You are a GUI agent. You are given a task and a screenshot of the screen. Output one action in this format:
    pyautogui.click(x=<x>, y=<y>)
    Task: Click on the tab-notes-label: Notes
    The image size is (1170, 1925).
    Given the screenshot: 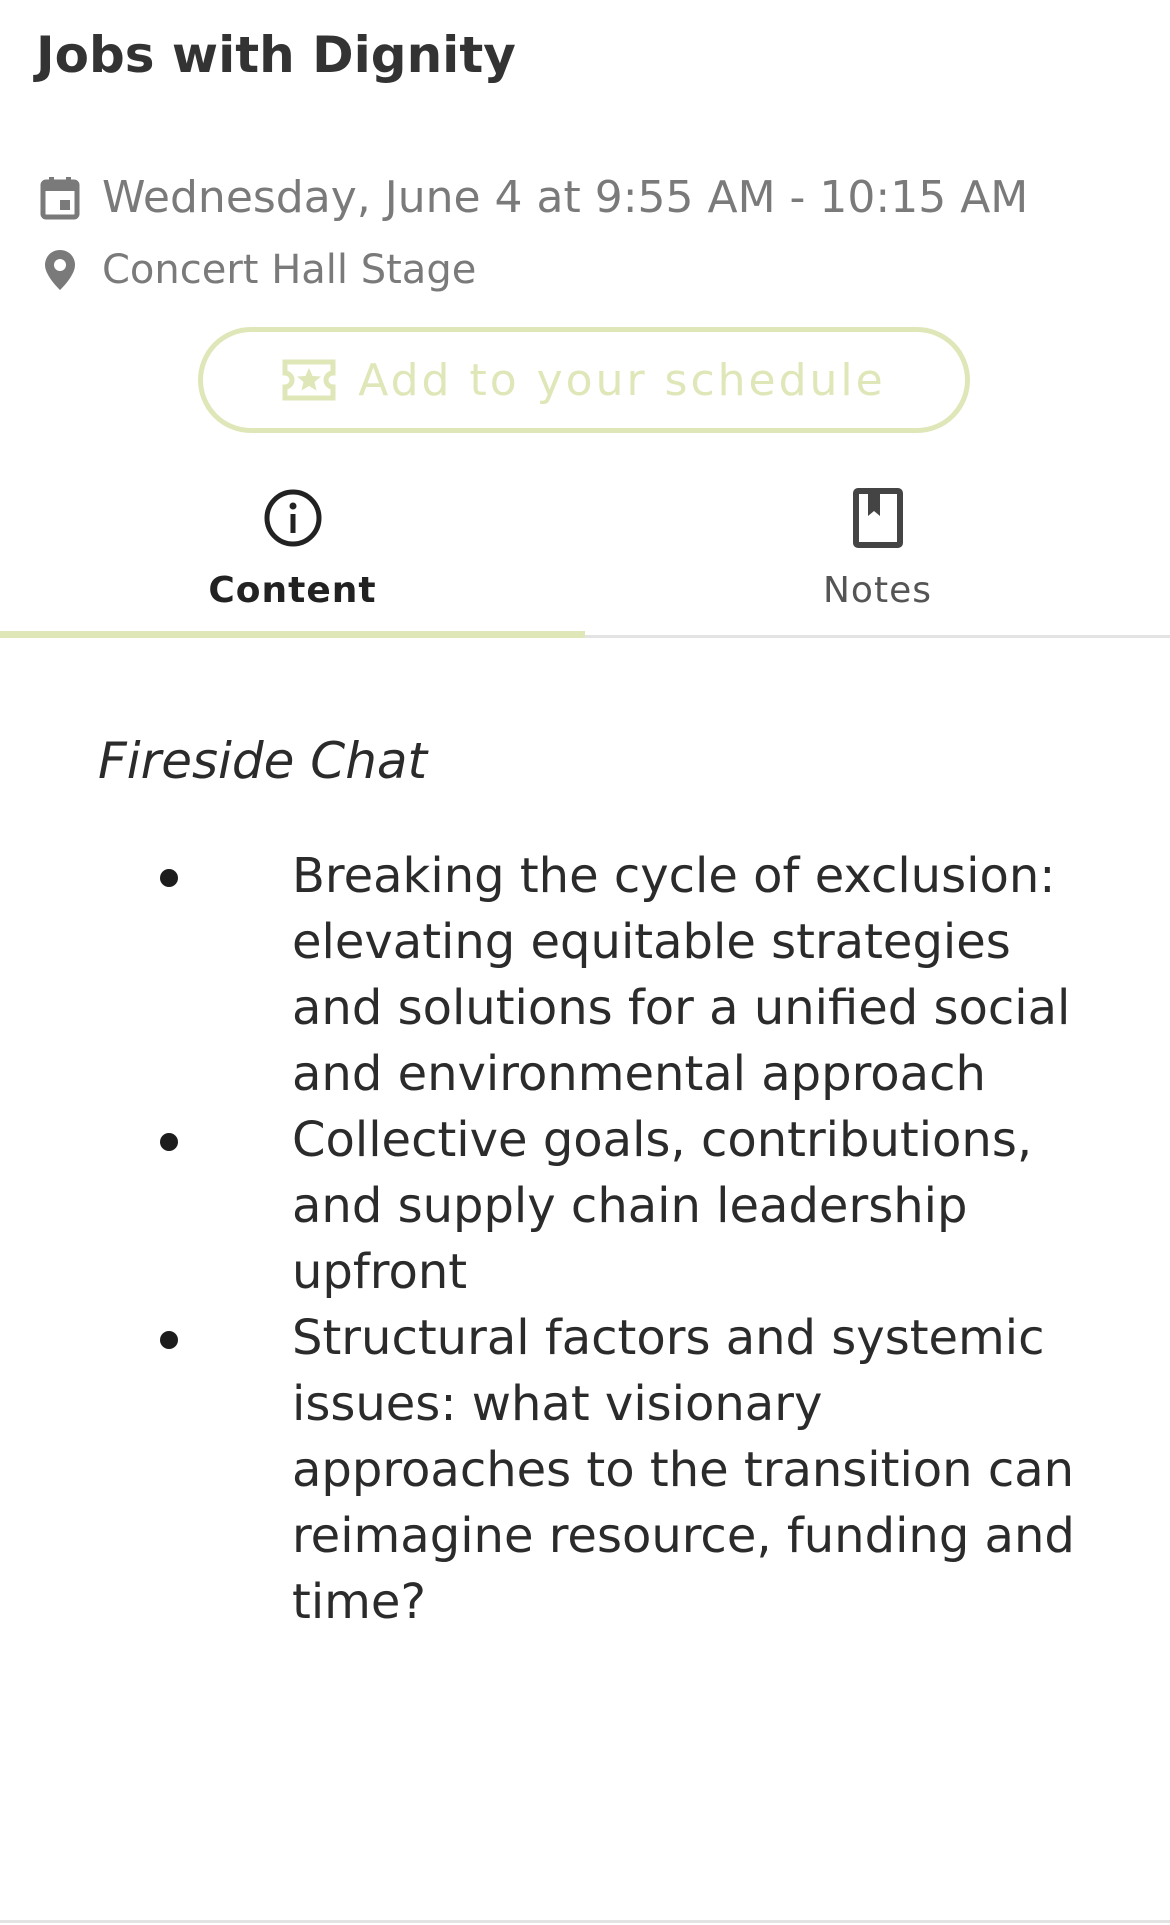 What is the action you would take?
    pyautogui.click(x=877, y=590)
    